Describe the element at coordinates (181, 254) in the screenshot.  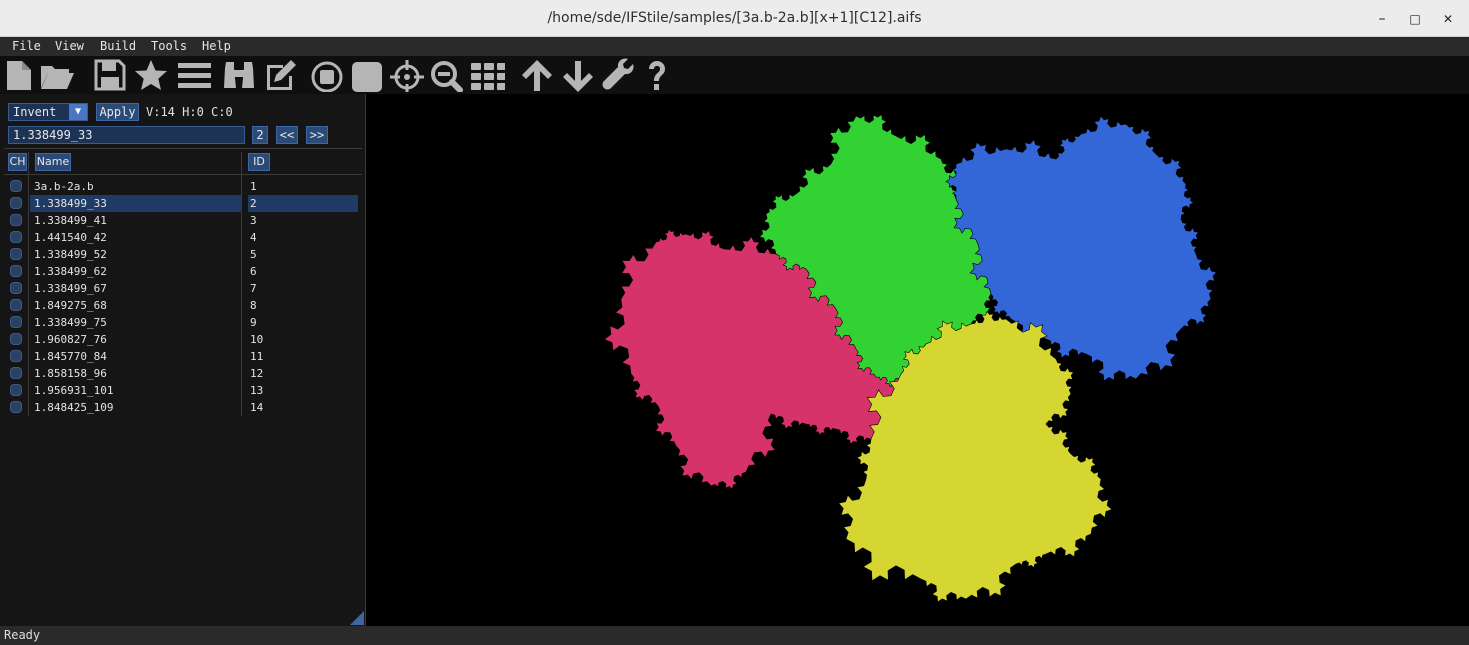
I see `table-row: 1.338499_52 5` at that location.